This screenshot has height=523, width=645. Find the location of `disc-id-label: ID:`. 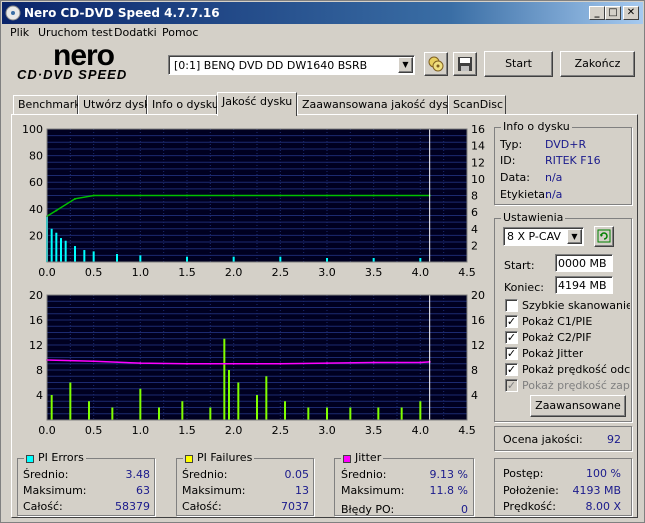

disc-id-label: ID: is located at coordinates (508, 160).